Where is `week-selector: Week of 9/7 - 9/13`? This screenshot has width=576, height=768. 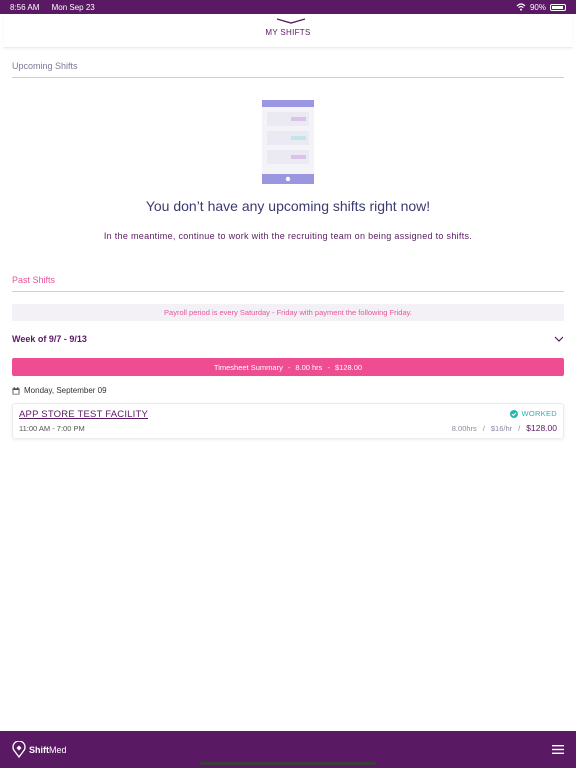
week-selector: Week of 9/7 - 9/13 is located at coordinates (288, 339).